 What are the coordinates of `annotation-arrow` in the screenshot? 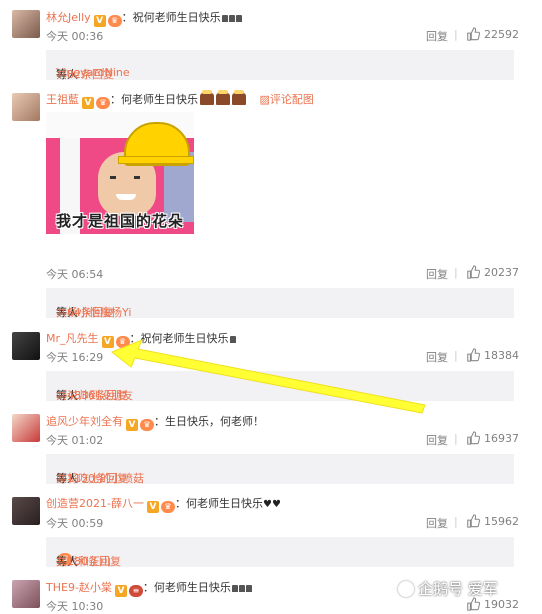 It's located at (268, 376).